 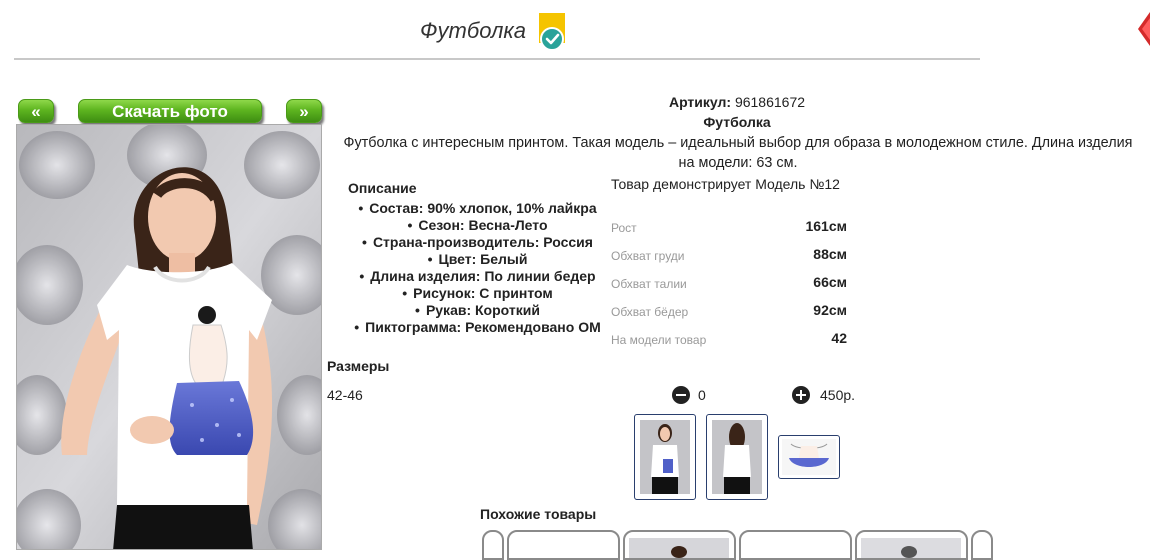 I want to click on model-row-value: 66см, so click(x=830, y=282).